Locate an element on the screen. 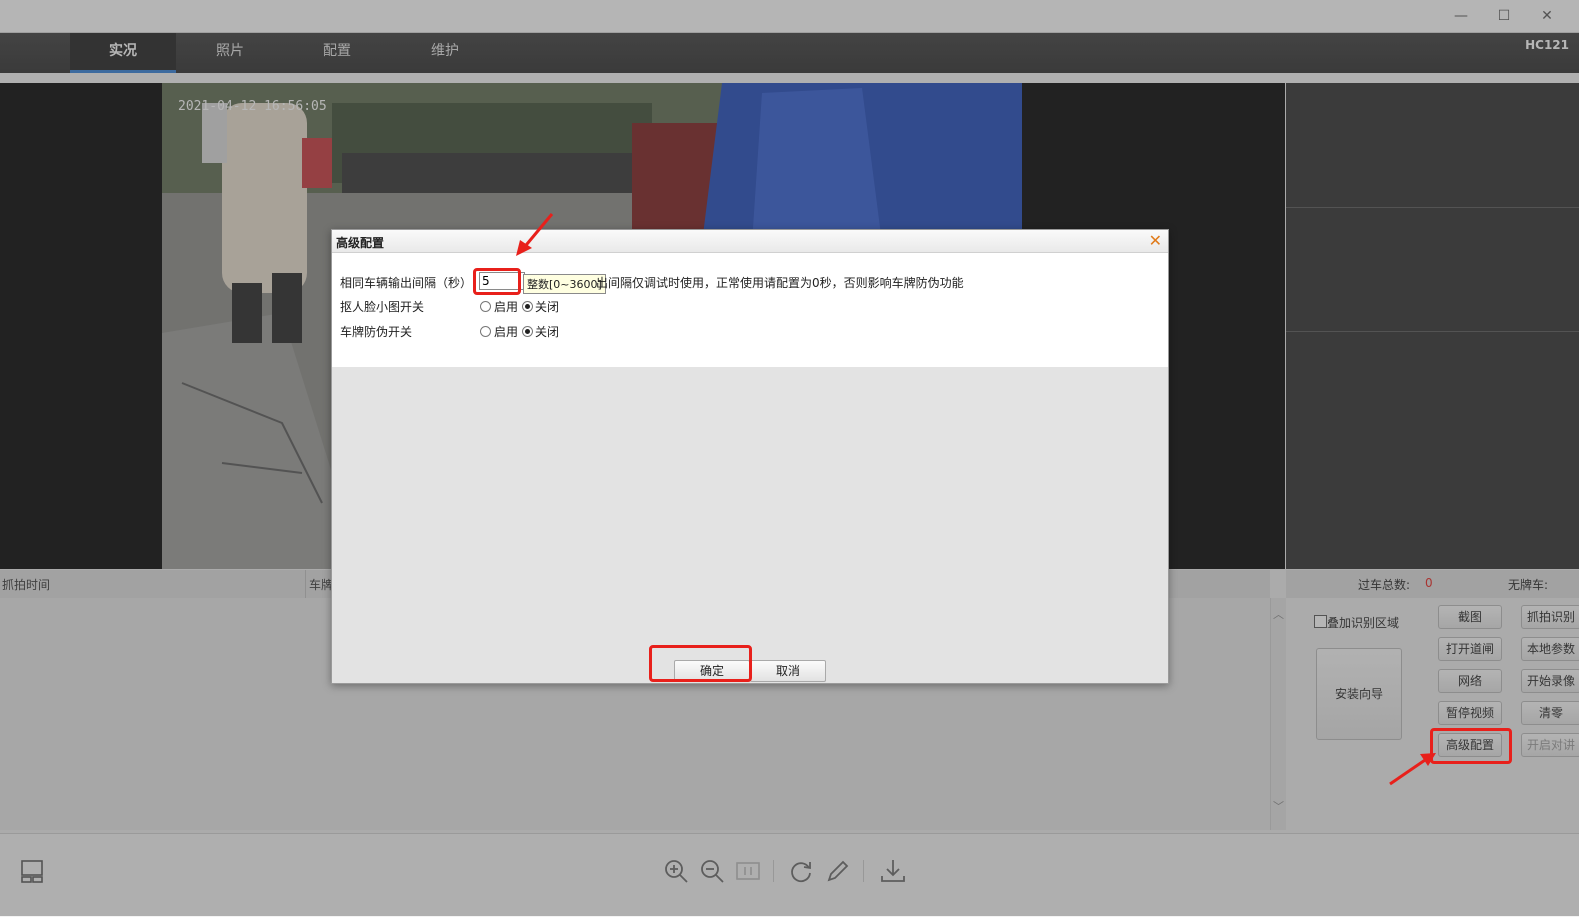  anti-counterfeit-switch-label: 车牌防伪开关 is located at coordinates (376, 332).